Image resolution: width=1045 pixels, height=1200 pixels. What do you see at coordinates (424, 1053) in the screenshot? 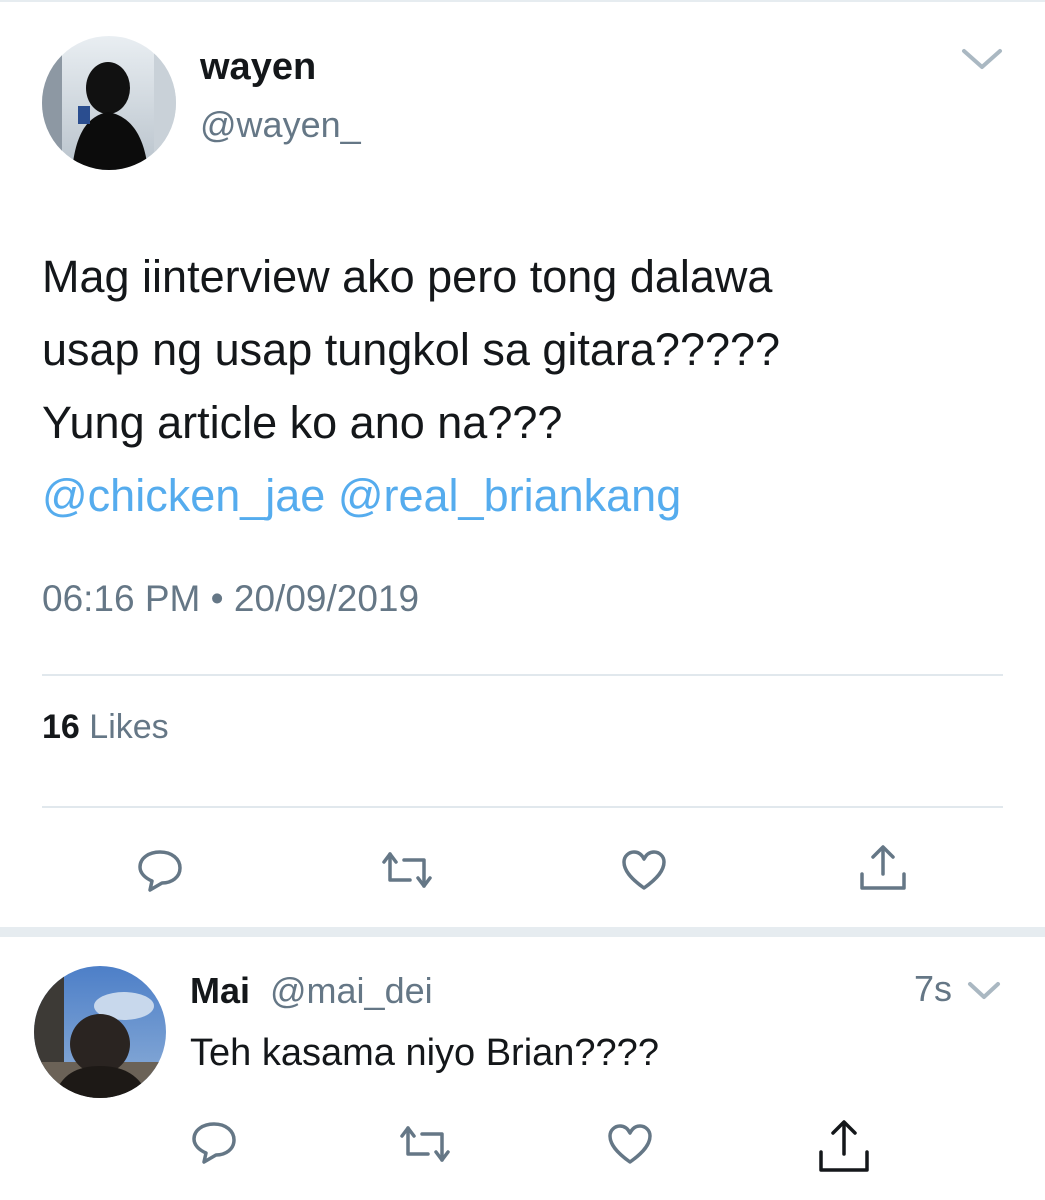
I see `reply-text: Teh kasama niyo Brian????` at bounding box center [424, 1053].